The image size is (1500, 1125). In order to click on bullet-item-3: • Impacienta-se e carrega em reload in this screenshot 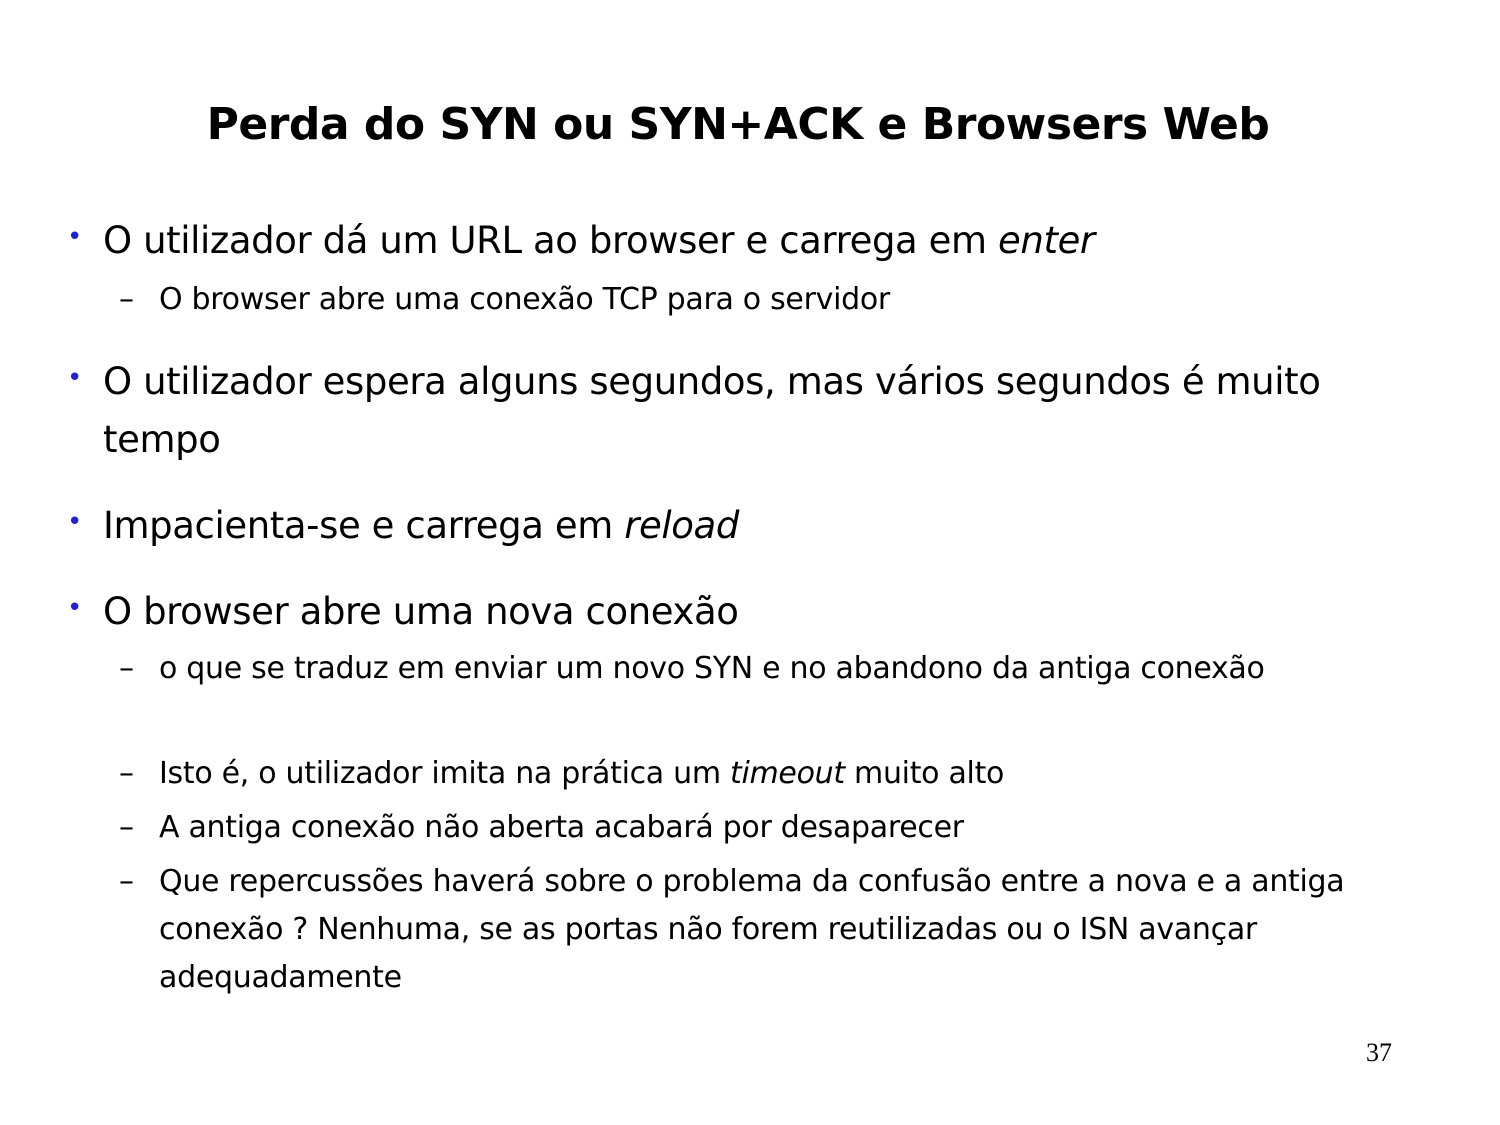, I will do `click(750, 526)`.